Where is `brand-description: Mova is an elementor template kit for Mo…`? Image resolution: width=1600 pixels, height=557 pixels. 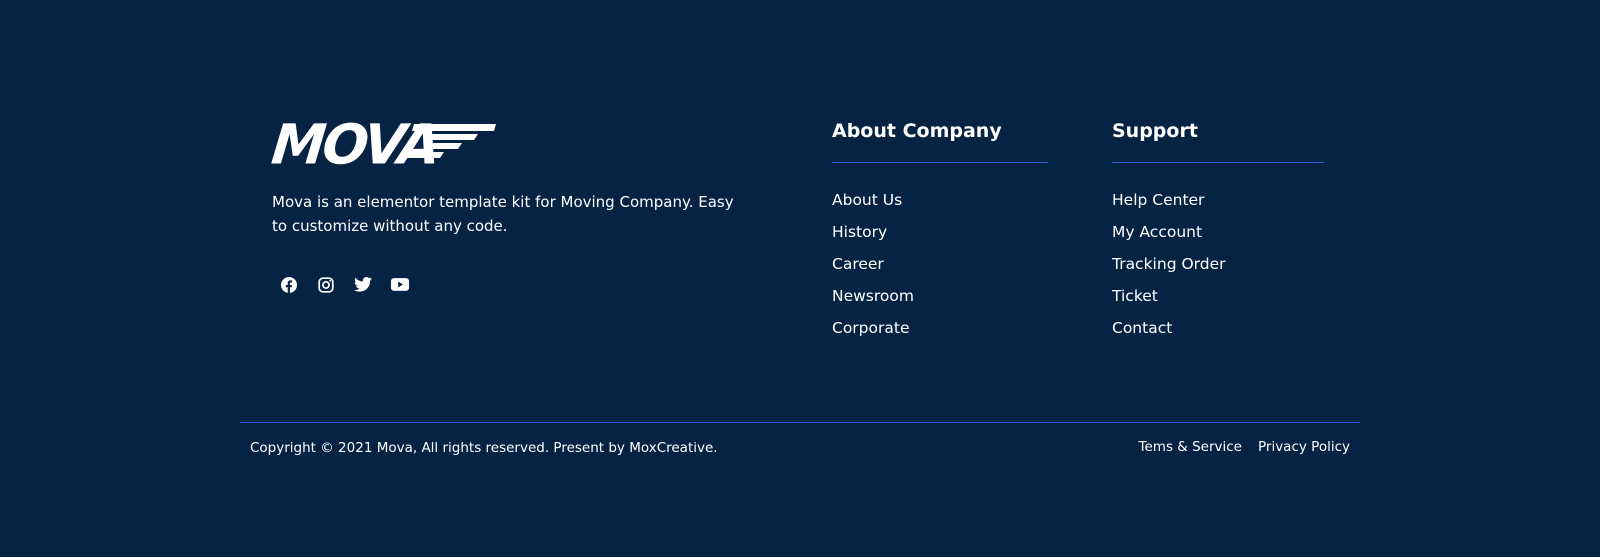
brand-description: Mova is an elementor template kit for Mo… is located at coordinates (503, 214).